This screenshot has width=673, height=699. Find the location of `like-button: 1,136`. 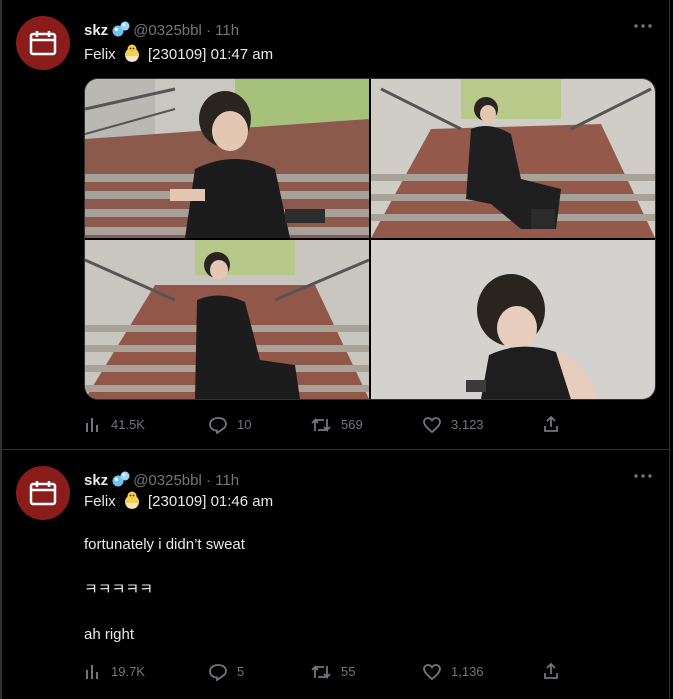

like-button: 1,136 is located at coordinates (453, 672).